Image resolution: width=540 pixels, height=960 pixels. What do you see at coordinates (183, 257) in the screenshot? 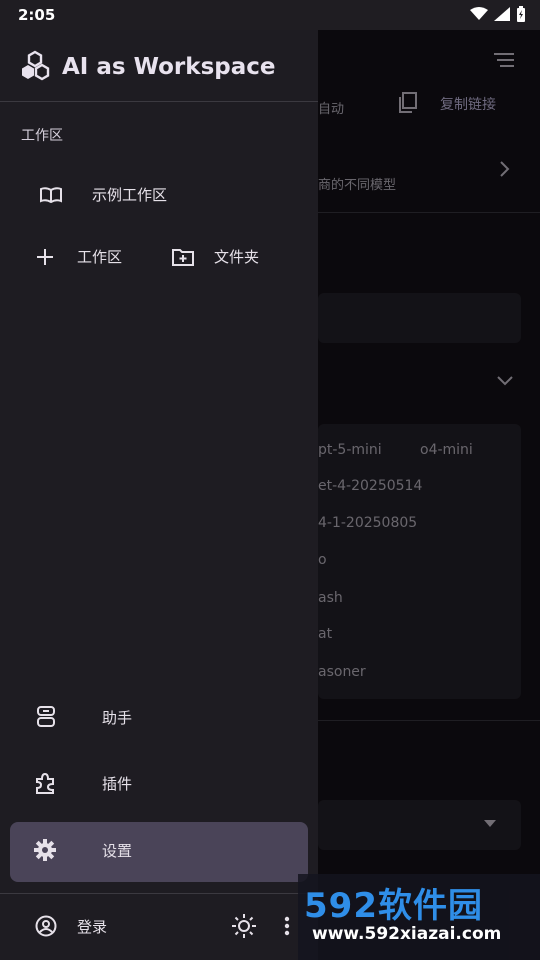
I see `folder-plus-icon` at bounding box center [183, 257].